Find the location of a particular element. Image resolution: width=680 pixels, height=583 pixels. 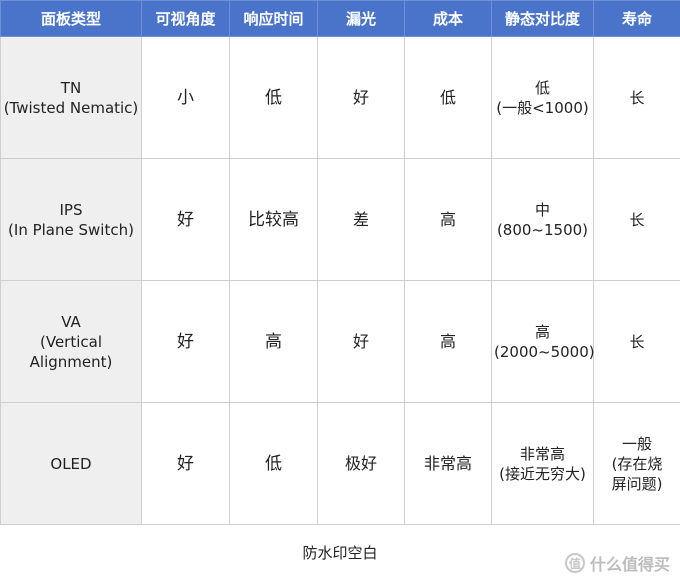

contrast-cell: 高 (2000~5000) is located at coordinates (543, 342).